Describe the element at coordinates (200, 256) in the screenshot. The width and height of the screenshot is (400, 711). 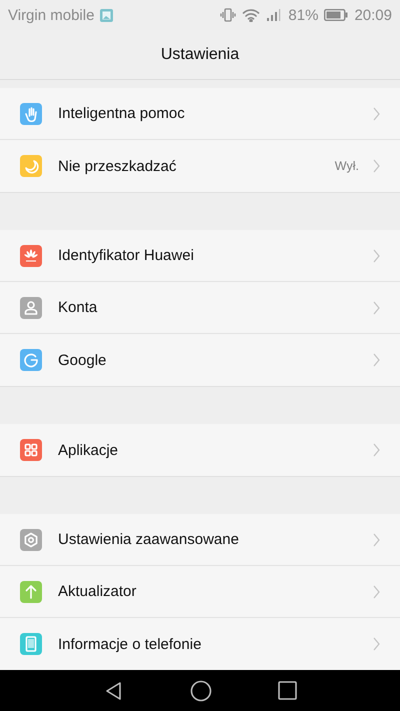
I see `settings-row: Identyfikator Huawei` at that location.